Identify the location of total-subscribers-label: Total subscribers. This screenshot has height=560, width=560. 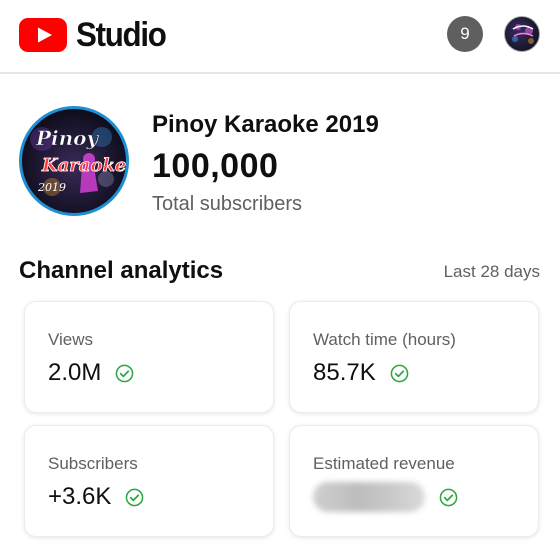
(227, 204).